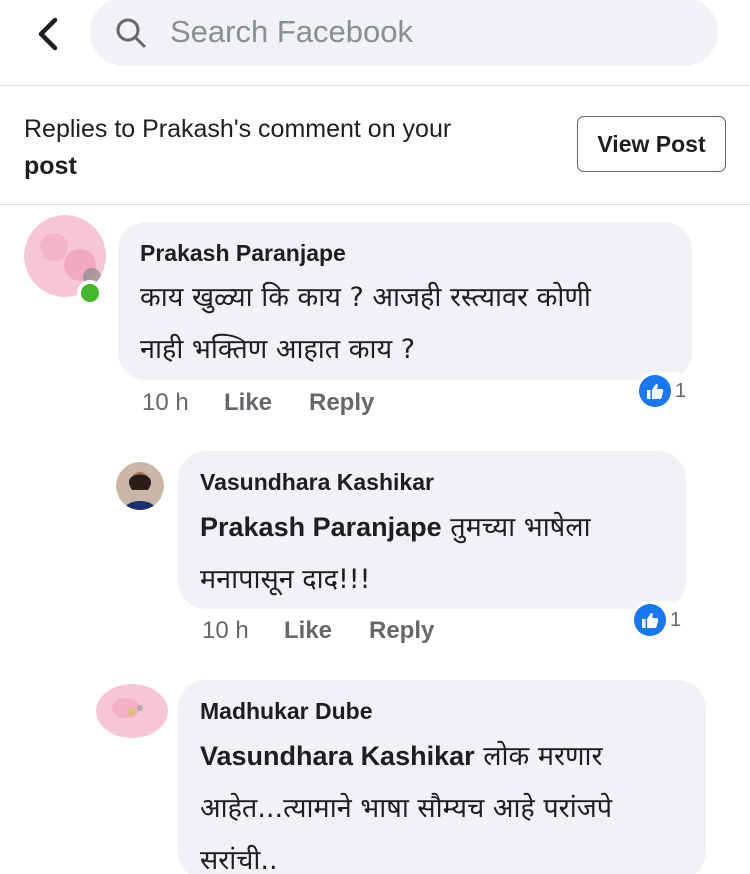 Image resolution: width=750 pixels, height=874 pixels. I want to click on online-status-dot, so click(90, 293).